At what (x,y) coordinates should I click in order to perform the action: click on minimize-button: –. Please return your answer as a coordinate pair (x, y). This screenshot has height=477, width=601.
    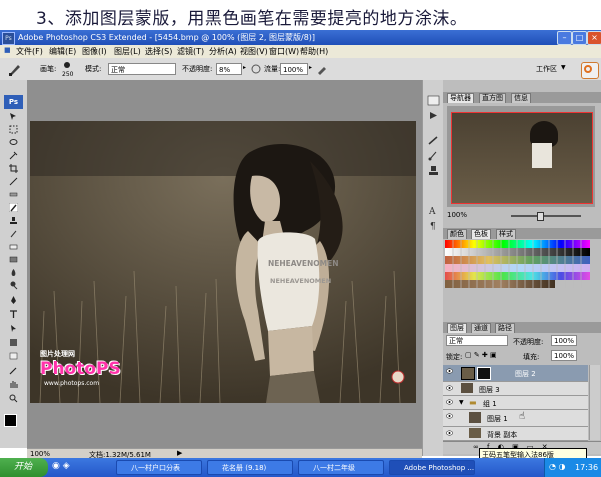
    Looking at the image, I should click on (564, 38).